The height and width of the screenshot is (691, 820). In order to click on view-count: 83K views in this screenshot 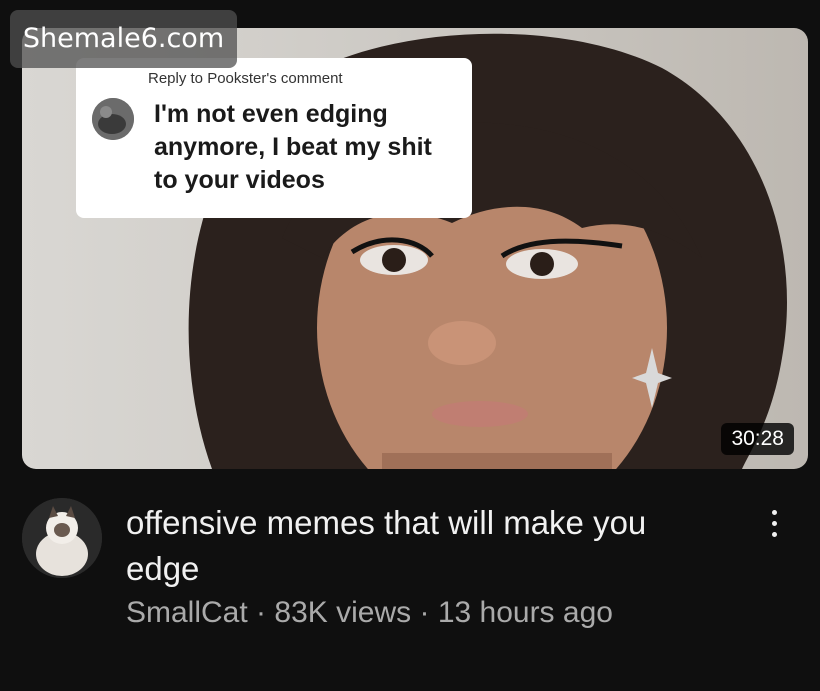, I will do `click(343, 612)`.